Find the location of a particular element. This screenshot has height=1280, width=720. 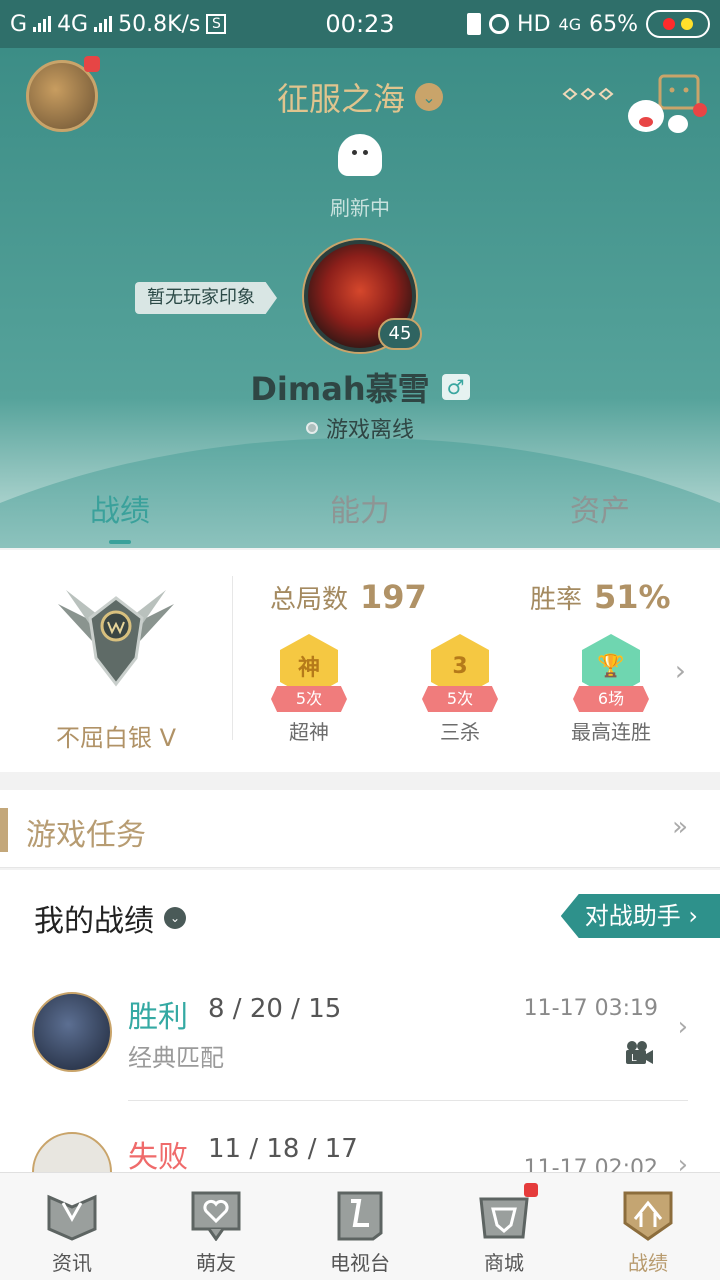

profile-tabs: 战绩 能力 资产 is located at coordinates (360, 517).